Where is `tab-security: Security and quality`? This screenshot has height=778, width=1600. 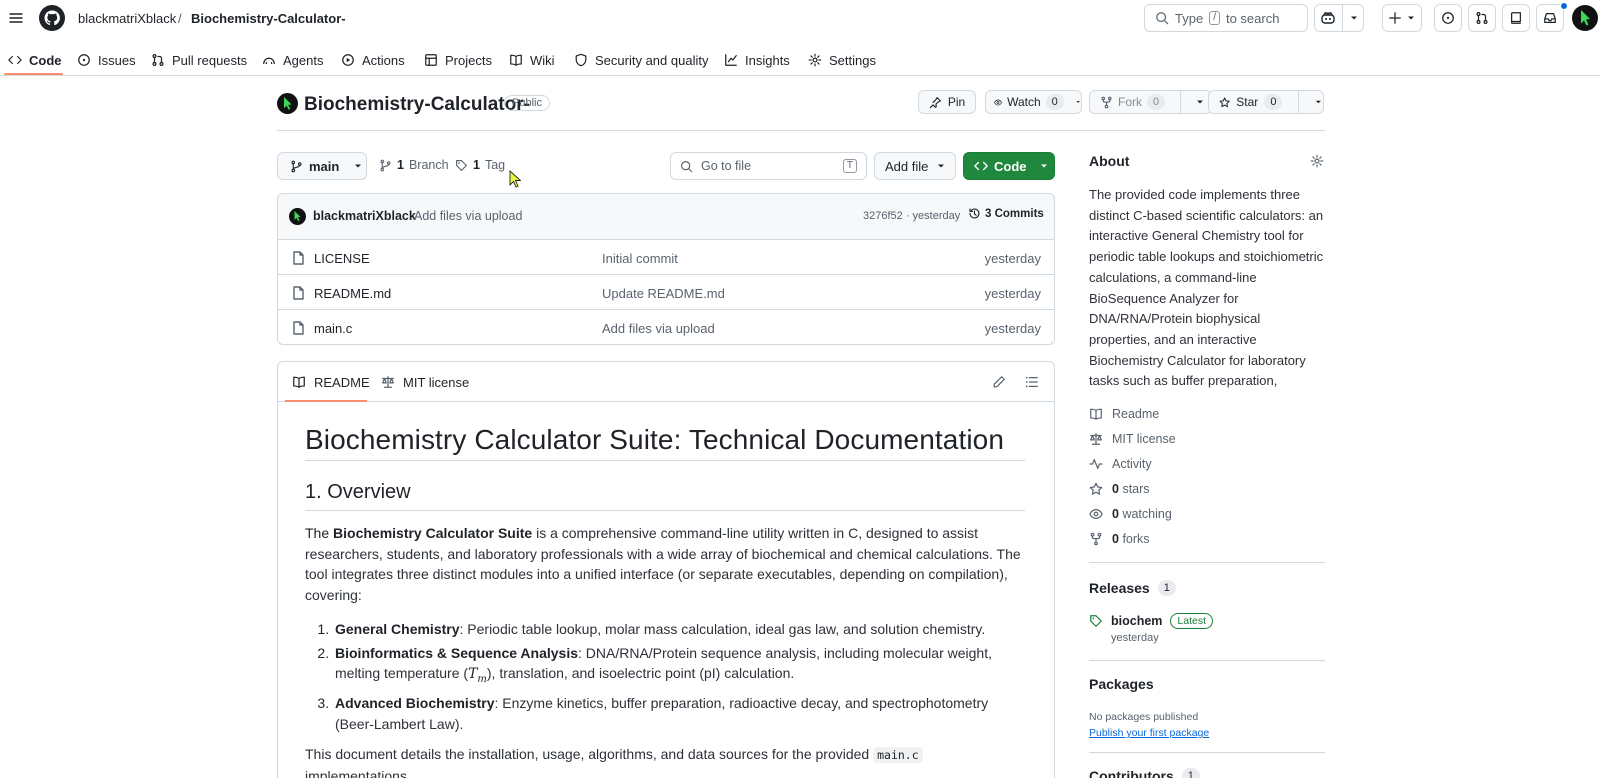
tab-security: Security and quality is located at coordinates (641, 60).